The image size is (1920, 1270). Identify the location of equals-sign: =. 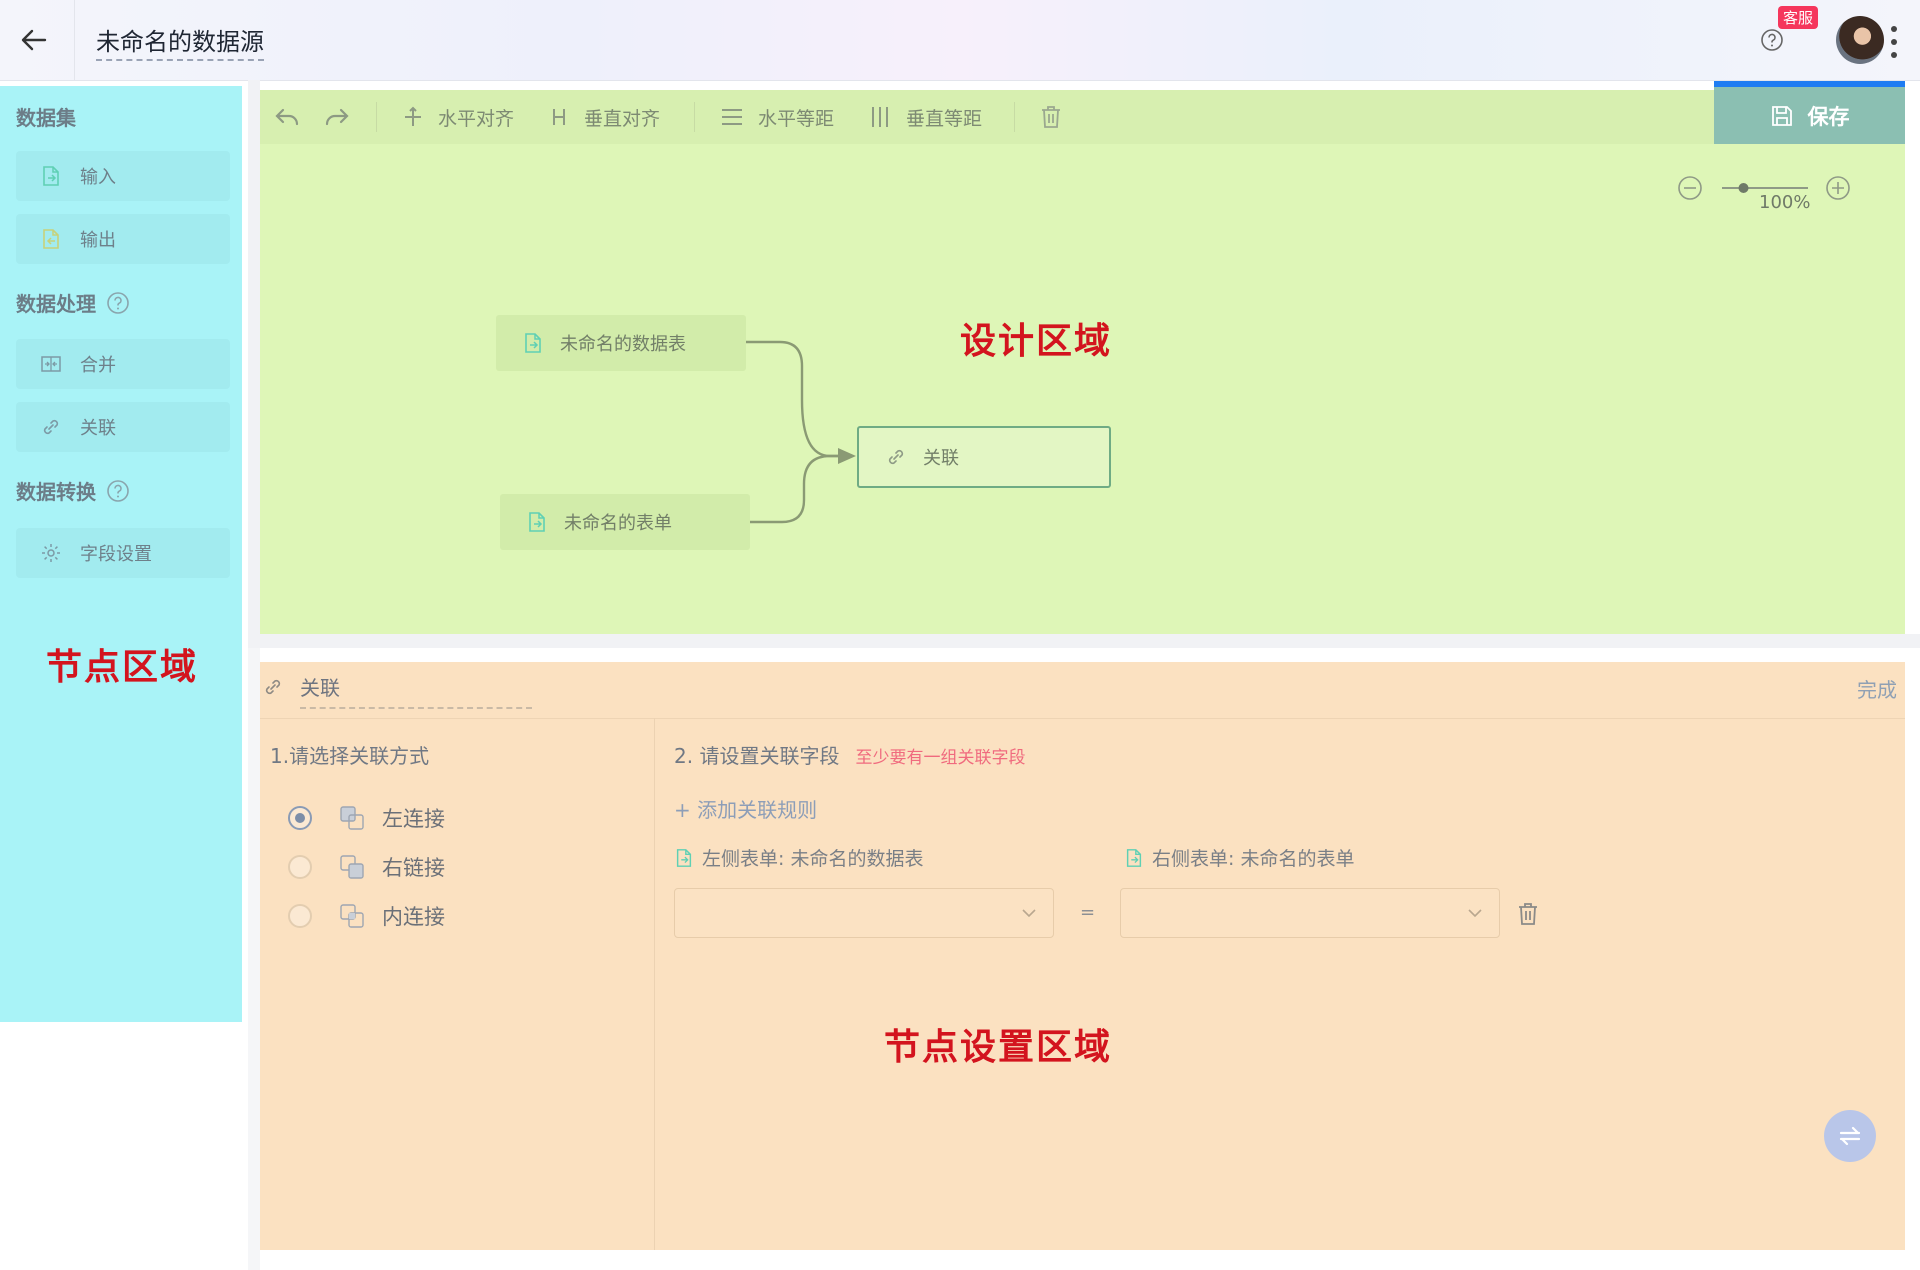
(1088, 912).